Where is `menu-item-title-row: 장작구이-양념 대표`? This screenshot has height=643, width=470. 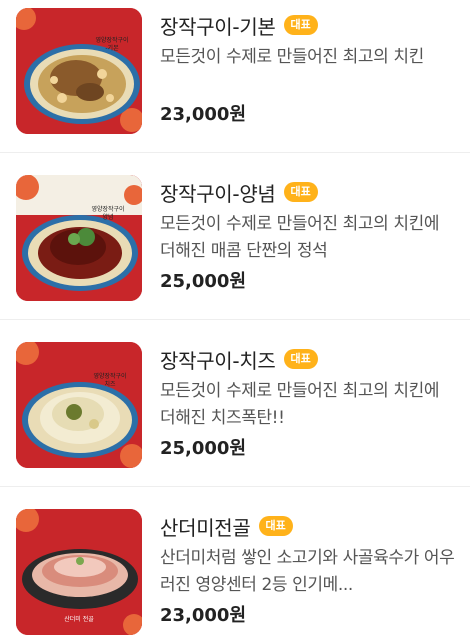
menu-item-title-row: 장작구이-양념 대표 is located at coordinates (239, 192).